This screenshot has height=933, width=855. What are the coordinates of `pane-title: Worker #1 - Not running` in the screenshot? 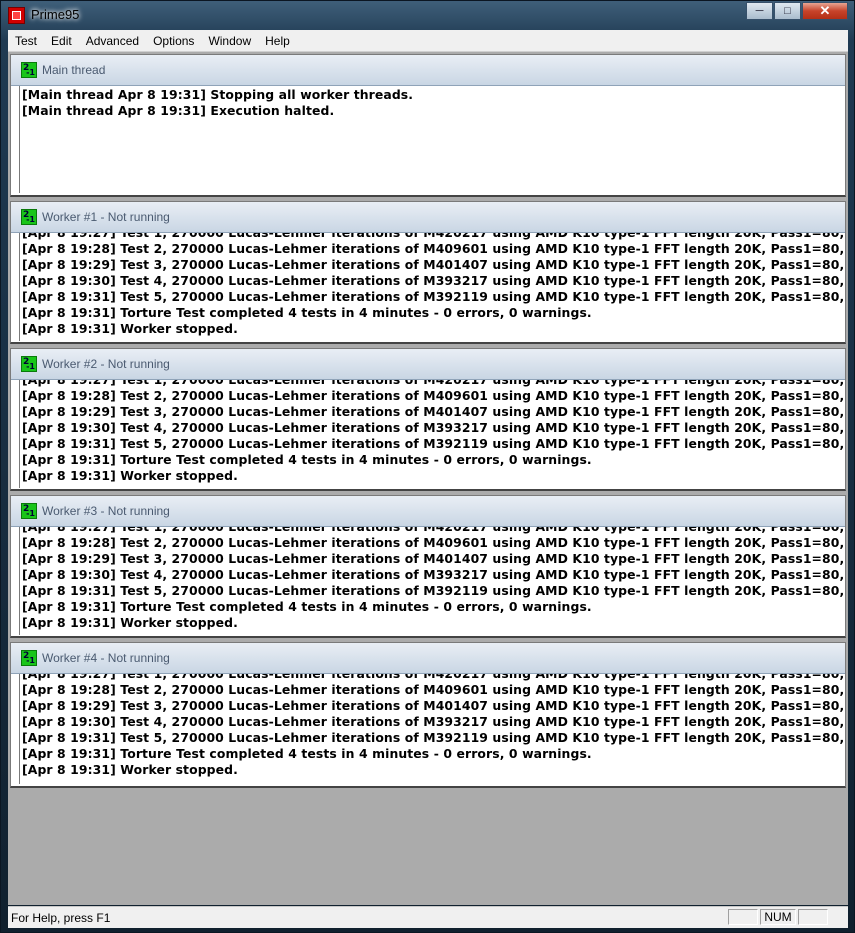 It's located at (106, 217).